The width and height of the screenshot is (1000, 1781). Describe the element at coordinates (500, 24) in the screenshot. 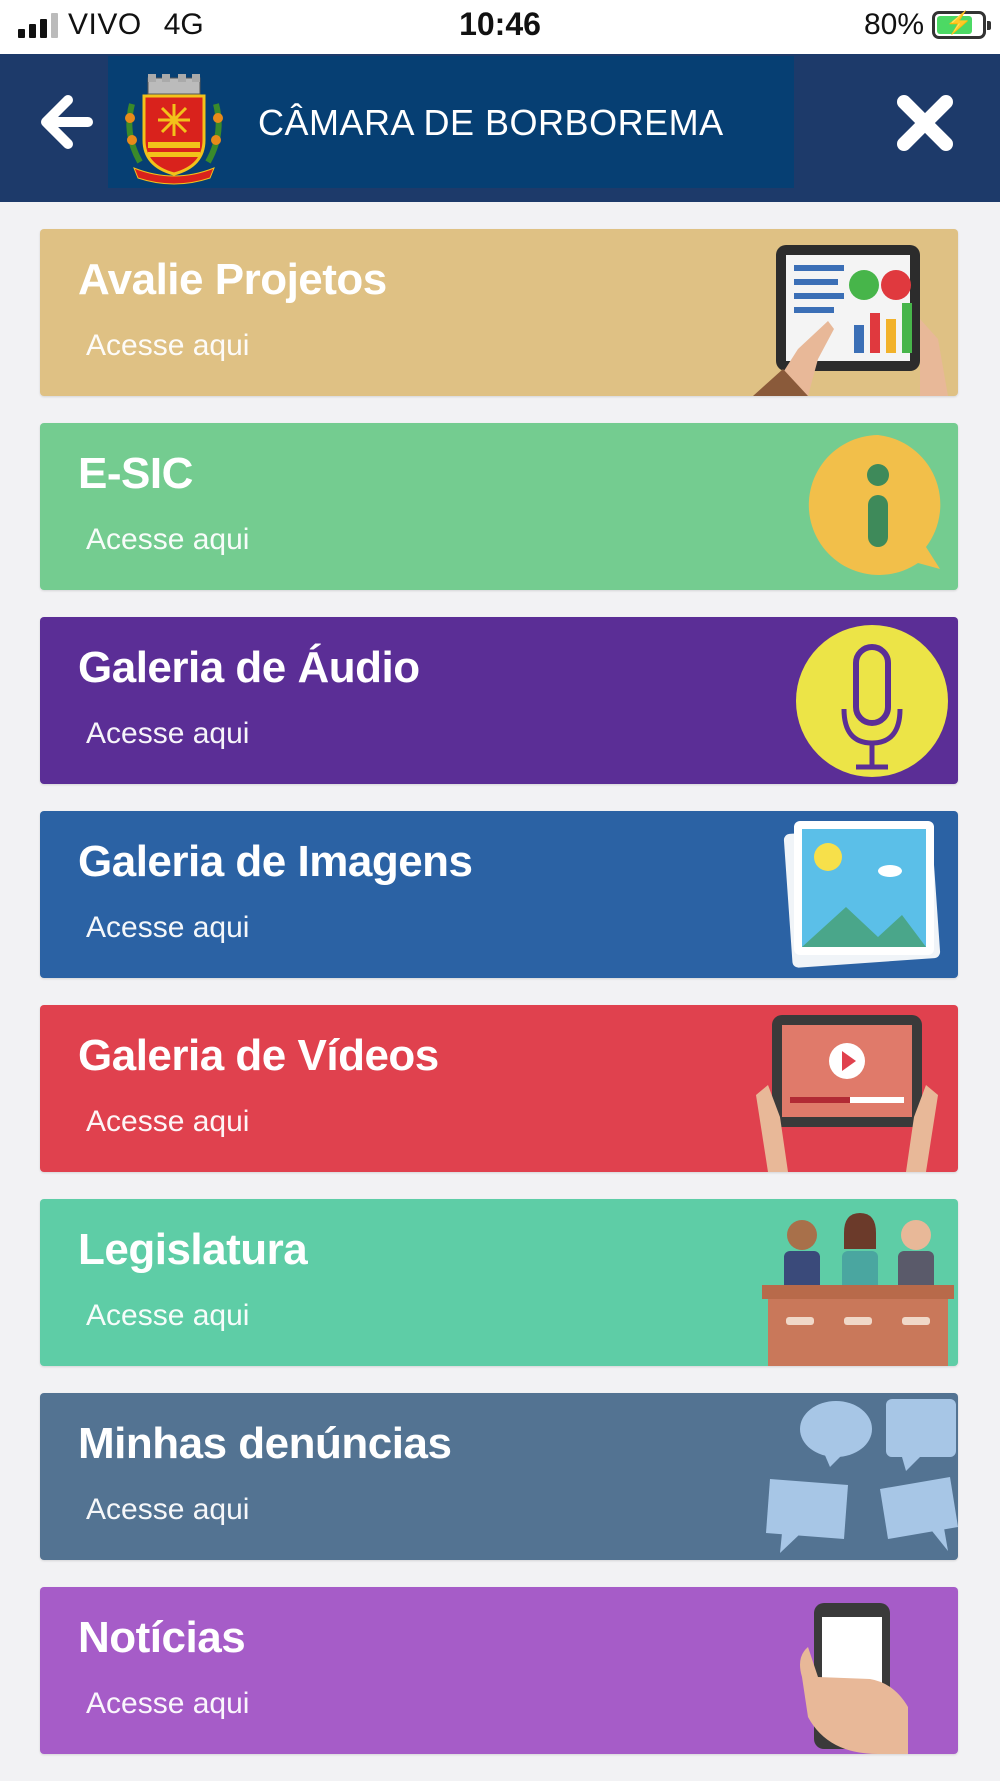

I see `clock: 10:46` at that location.